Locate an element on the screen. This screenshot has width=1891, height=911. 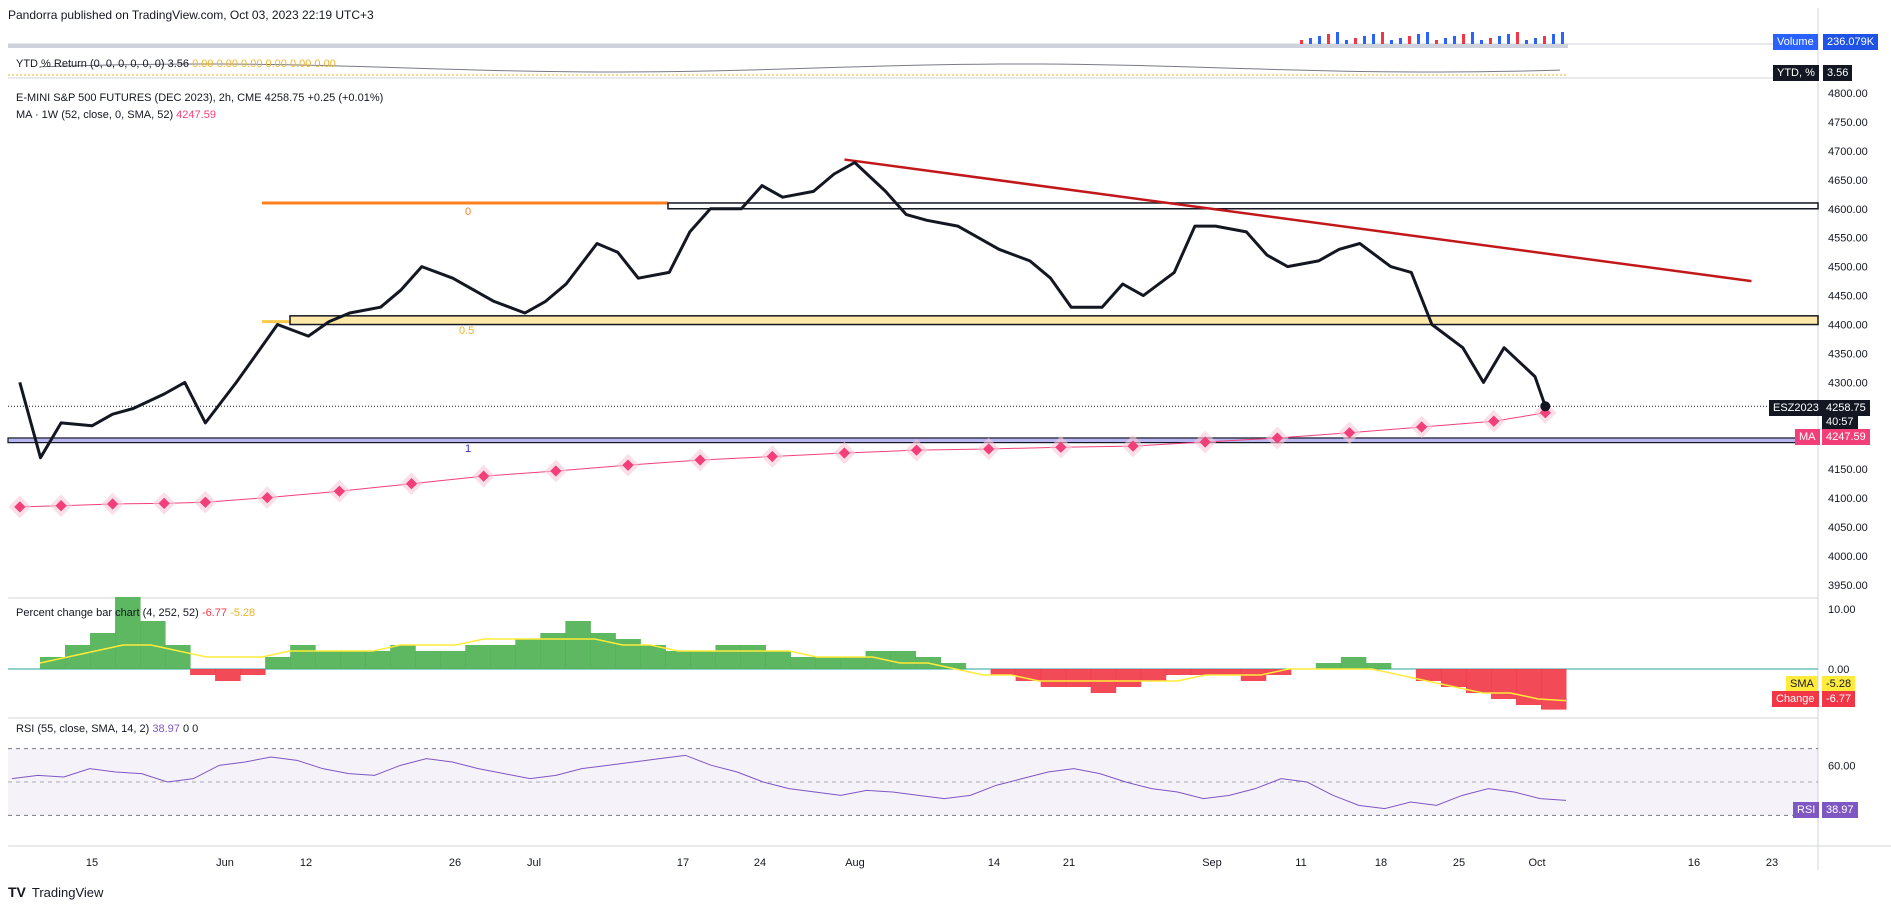
pct-tick-label: 0.00 is located at coordinates (1838, 670).